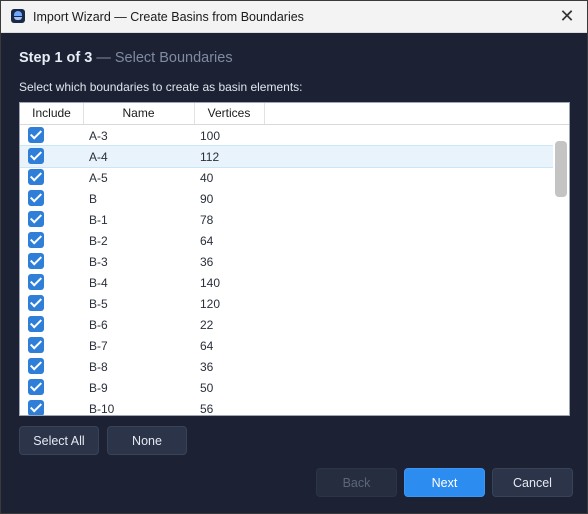 This screenshot has height=514, width=588. What do you see at coordinates (287, 407) in the screenshot?
I see `table-row: B-10 56` at bounding box center [287, 407].